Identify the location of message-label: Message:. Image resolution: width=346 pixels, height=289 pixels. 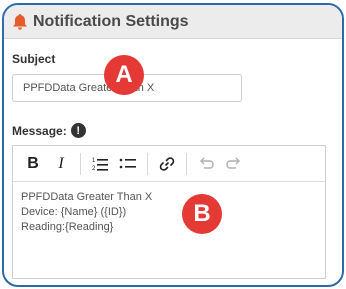
(39, 130).